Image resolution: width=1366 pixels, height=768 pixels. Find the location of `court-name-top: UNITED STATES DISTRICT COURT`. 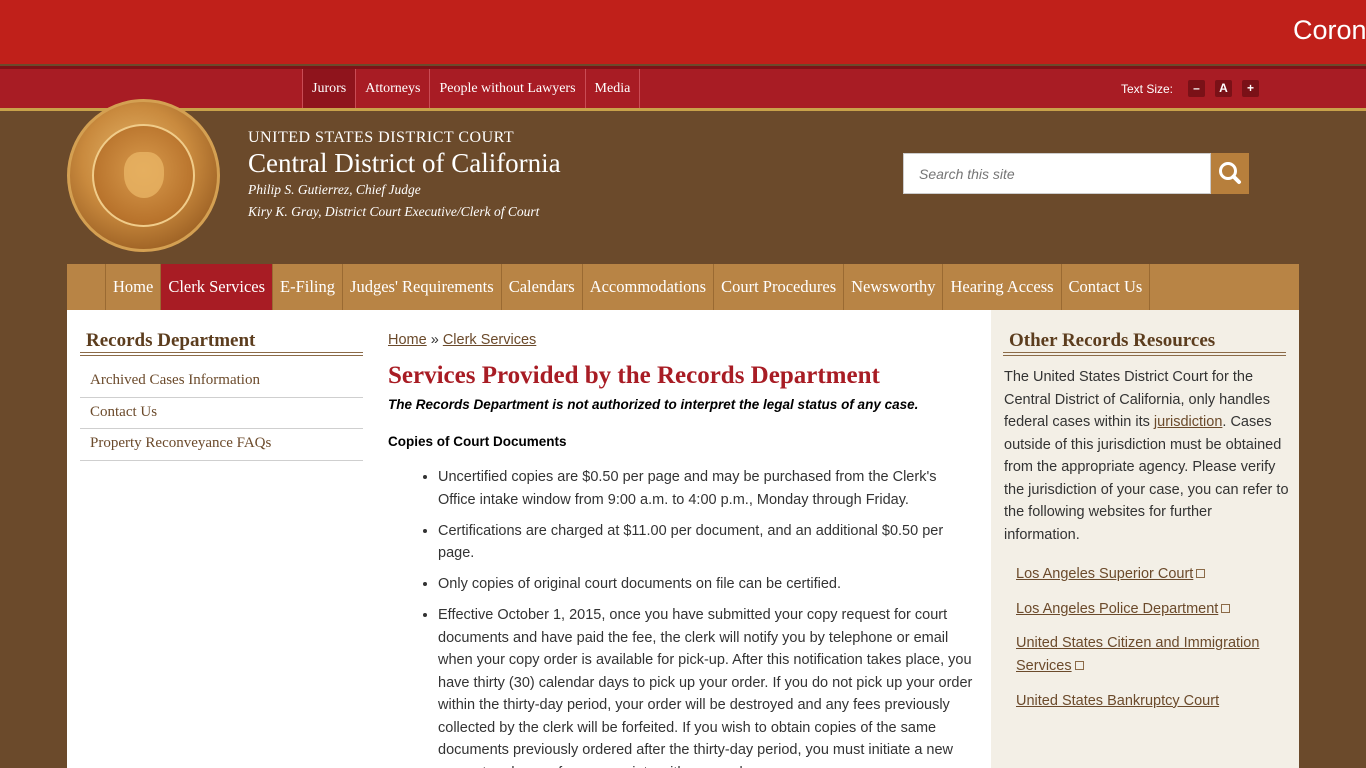

court-name-top: UNITED STATES DISTRICT COURT is located at coordinates (381, 137).